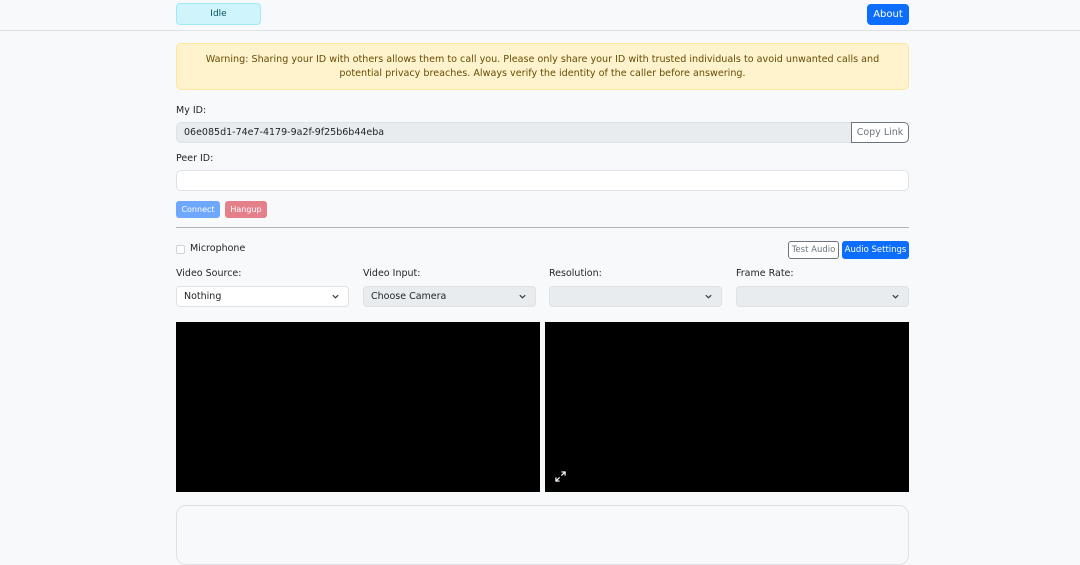  What do you see at coordinates (514, 132) in the screenshot?
I see `my-id-field: 06e085d1-74e7-4179-9a2f-9f25b6b44eba` at bounding box center [514, 132].